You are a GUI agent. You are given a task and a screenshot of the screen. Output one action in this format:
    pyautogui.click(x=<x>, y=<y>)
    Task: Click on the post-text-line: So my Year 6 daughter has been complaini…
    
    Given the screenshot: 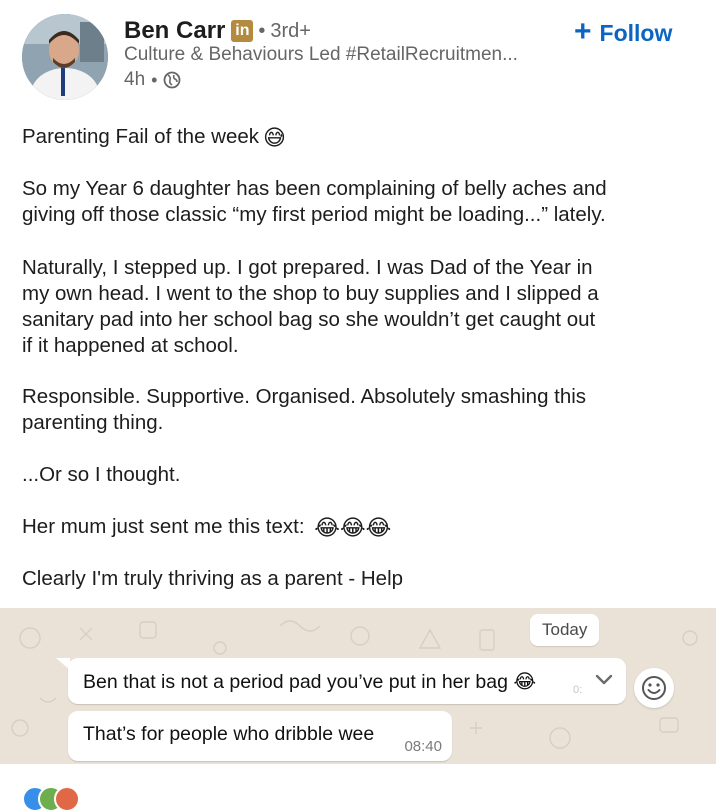 What is the action you would take?
    pyautogui.click(x=314, y=188)
    